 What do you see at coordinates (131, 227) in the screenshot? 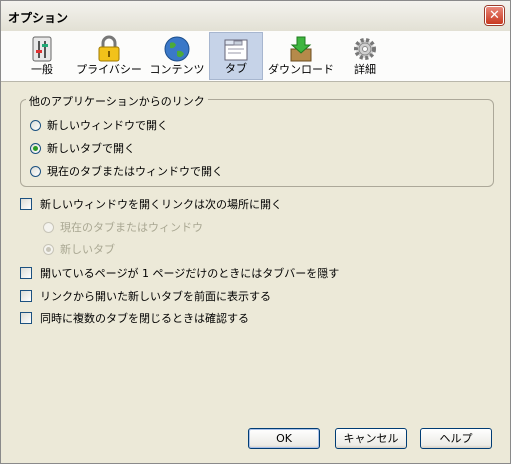
I see `radio-label: 現在のタブまたはウィンドウ` at bounding box center [131, 227].